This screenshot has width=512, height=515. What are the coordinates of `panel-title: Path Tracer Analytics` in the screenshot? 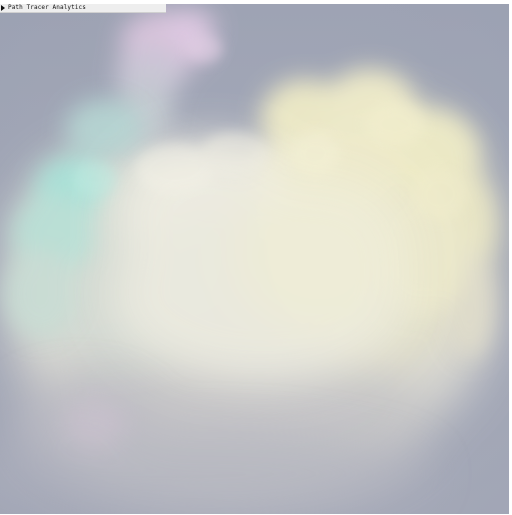 It's located at (47, 7).